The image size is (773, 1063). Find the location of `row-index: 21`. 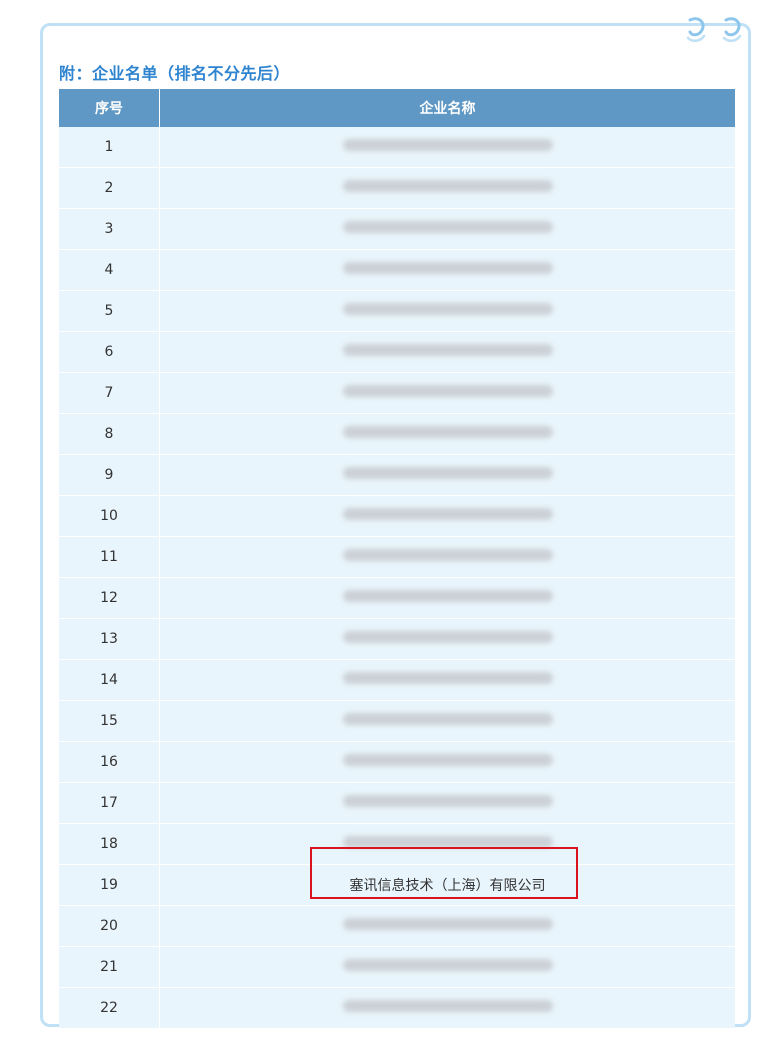

row-index: 21 is located at coordinates (109, 967).